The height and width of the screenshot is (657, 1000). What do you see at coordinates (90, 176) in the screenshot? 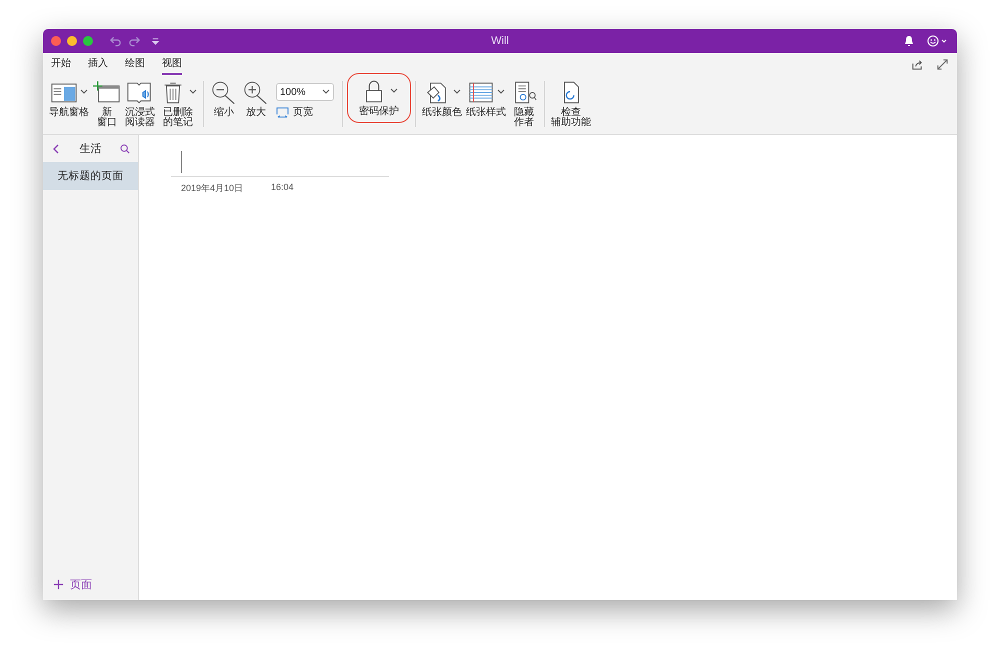
I see `page-item: 无标题的页面` at bounding box center [90, 176].